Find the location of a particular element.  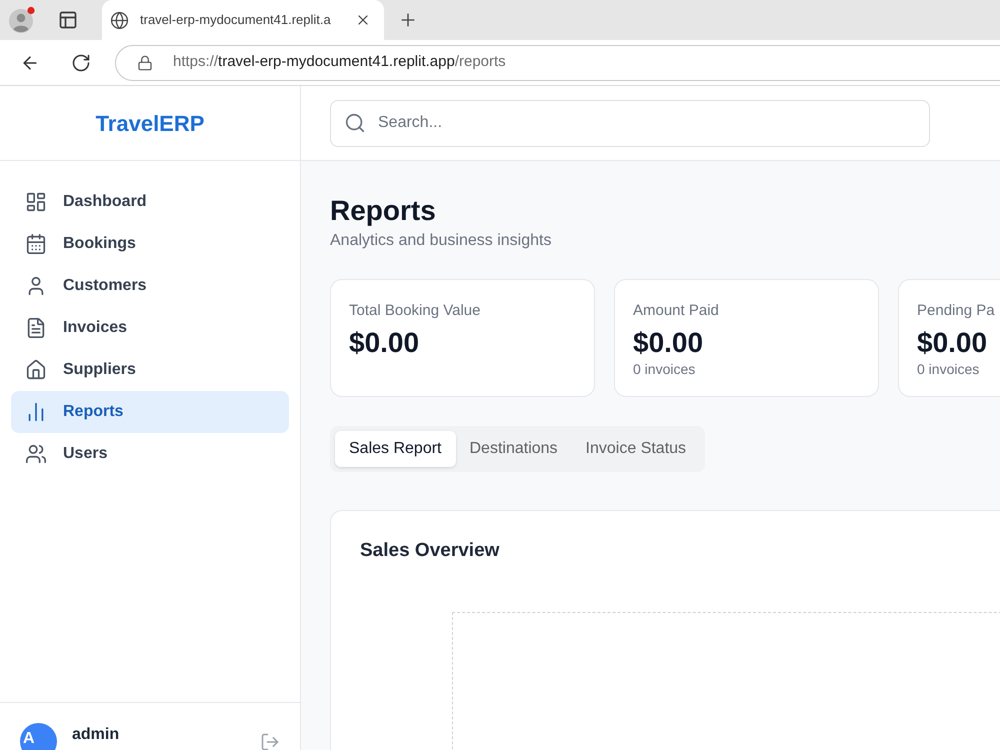

url-text: https://travel-erp-mydocument41.replit.app/reports is located at coordinates (339, 62).